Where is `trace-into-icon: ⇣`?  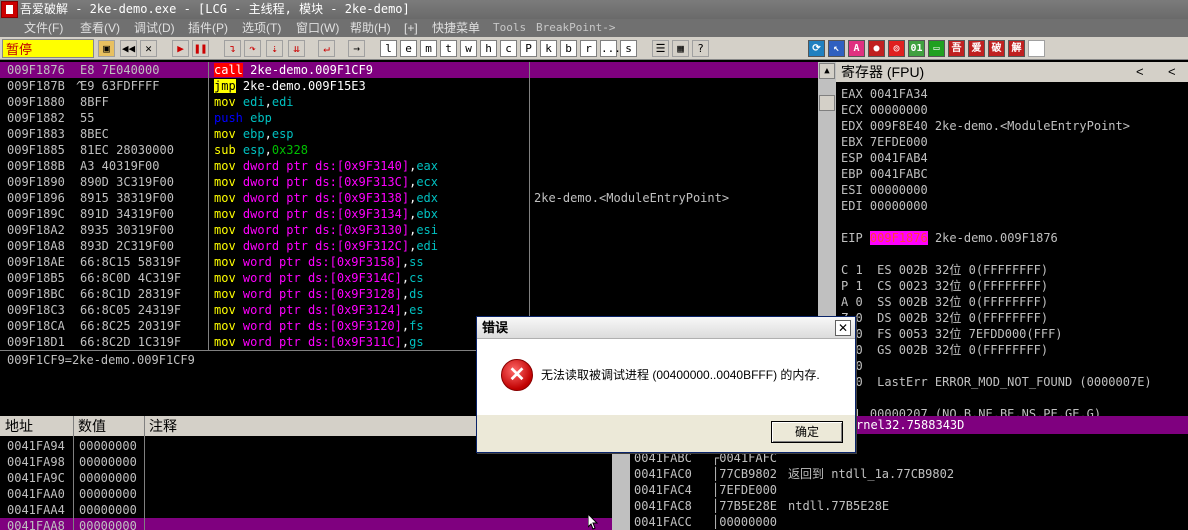
trace-into-icon: ⇣ is located at coordinates (274, 48).